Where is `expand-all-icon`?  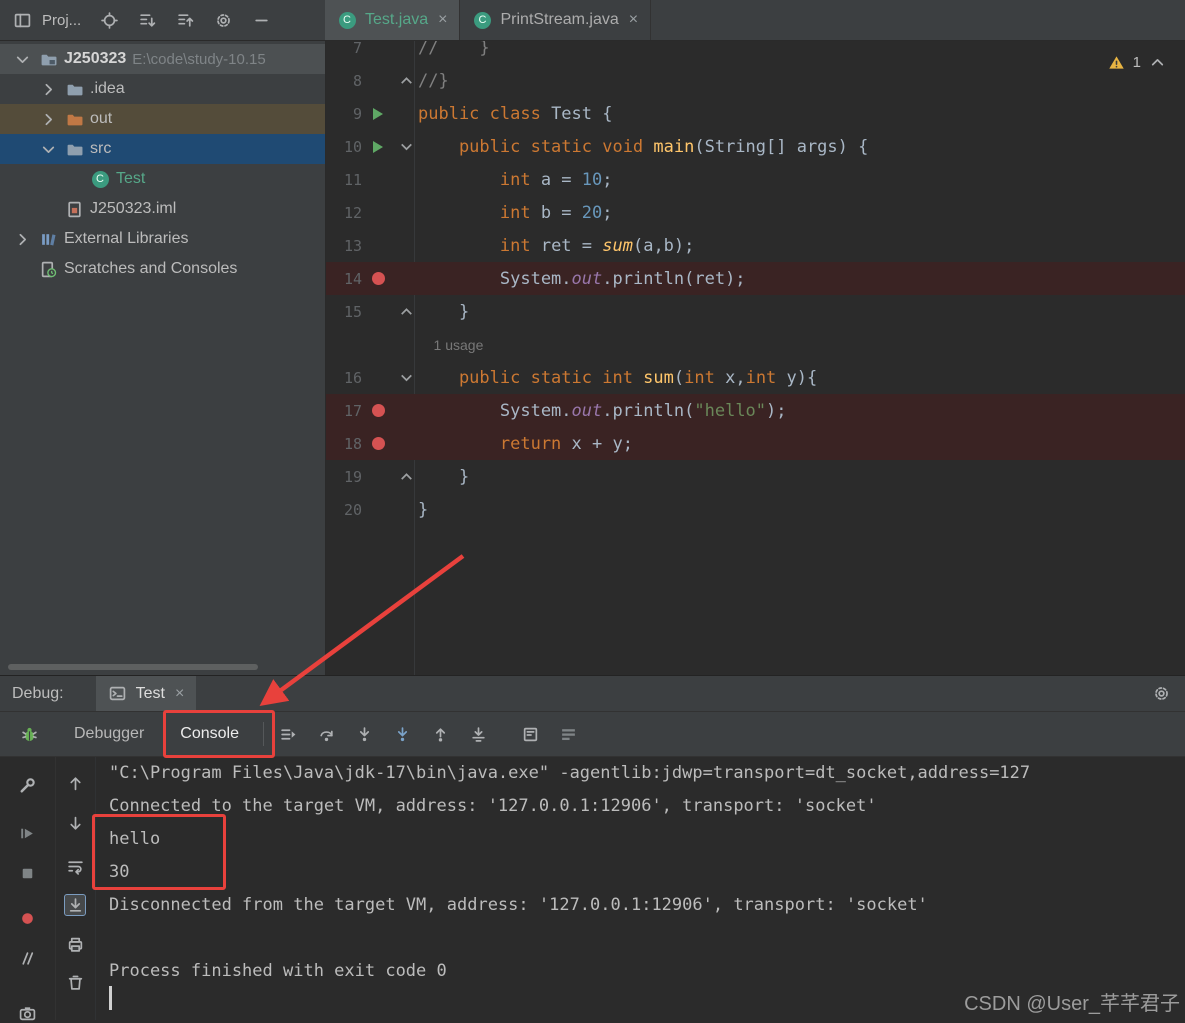 expand-all-icon is located at coordinates (185, 20).